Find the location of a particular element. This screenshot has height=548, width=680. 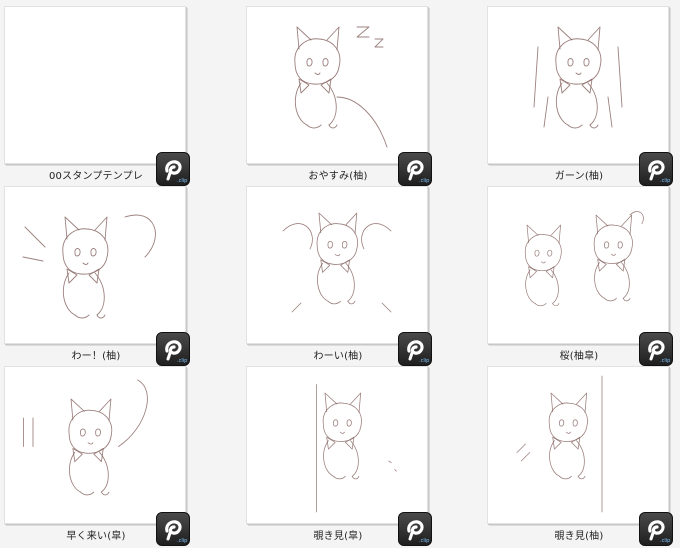

file-name: 覗き見(柚) is located at coordinates (579, 536).